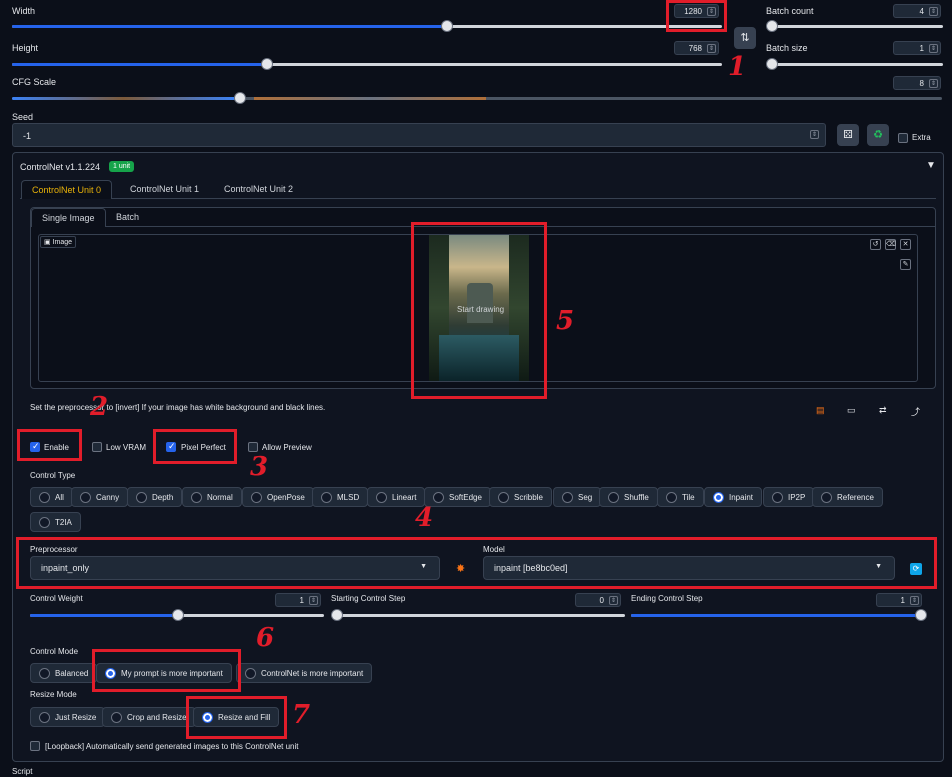 This screenshot has width=952, height=777. I want to click on tab-batch: Batch, so click(127, 217).